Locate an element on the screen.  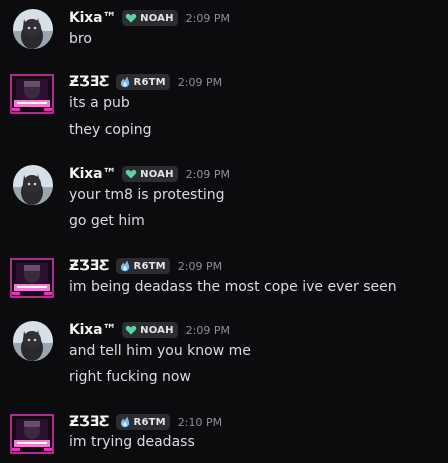
message-text: go get him is located at coordinates (107, 221).